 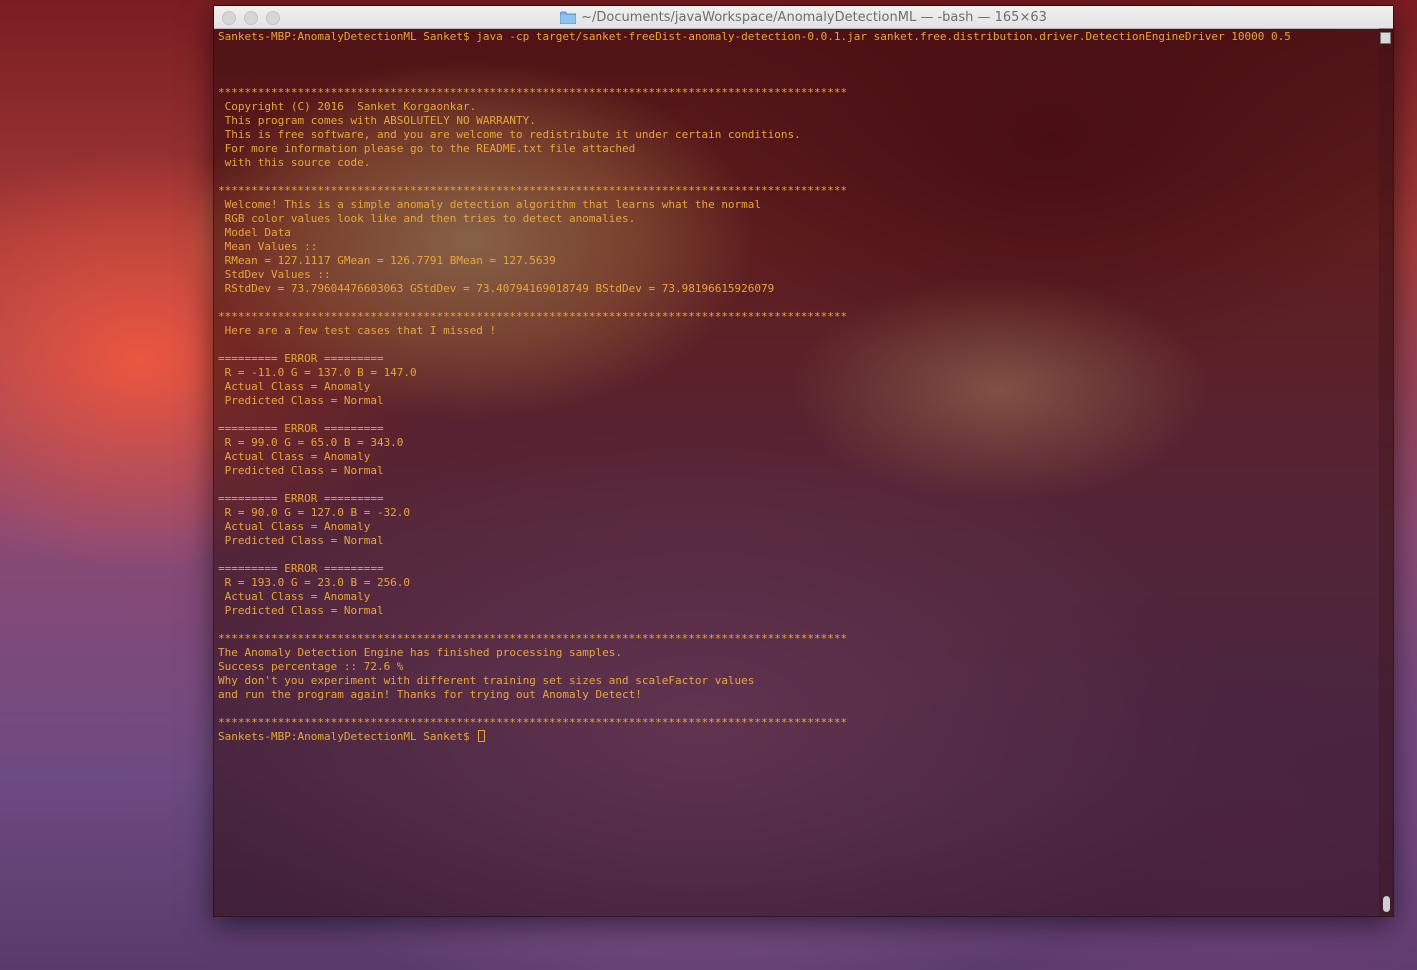 I want to click on terminal-line: Model Data, so click(x=254, y=232).